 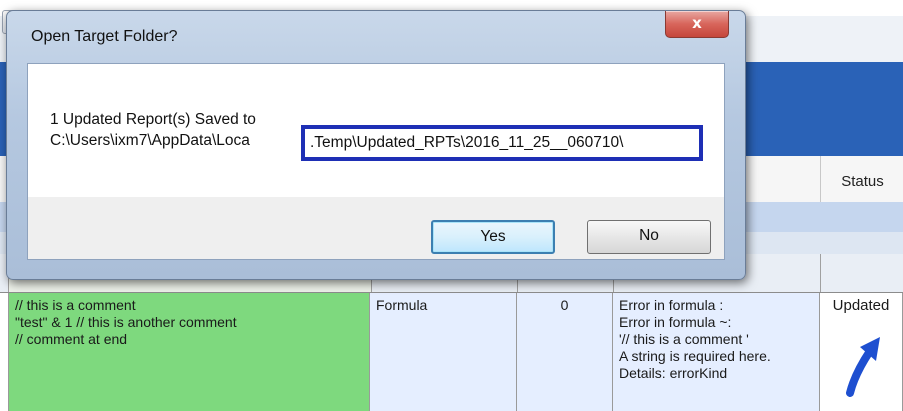 I want to click on error-line: Error in formula :, so click(x=671, y=305).